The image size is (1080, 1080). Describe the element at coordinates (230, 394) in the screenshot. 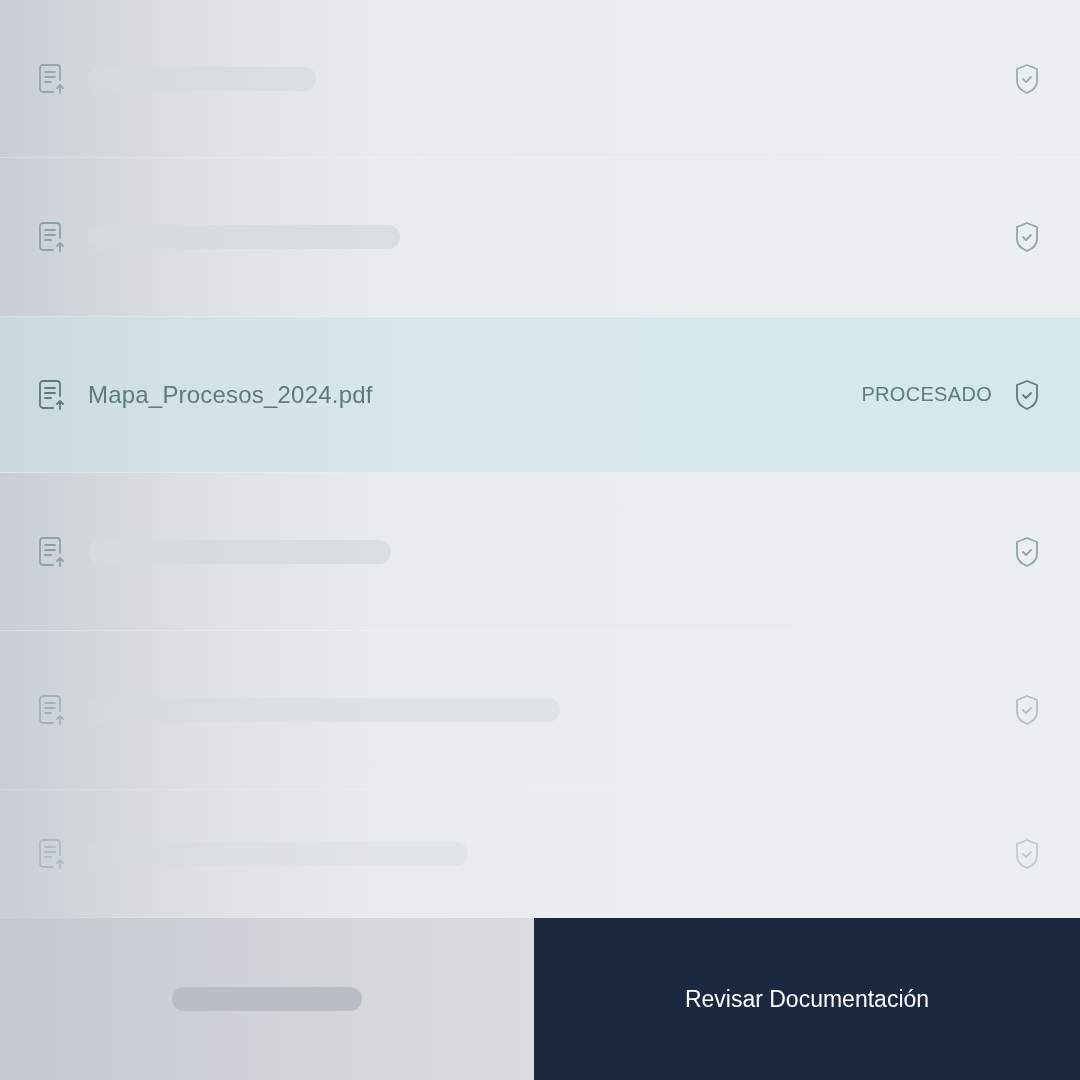

I see `file-name: Mapa_Procesos_2024.pdf` at that location.